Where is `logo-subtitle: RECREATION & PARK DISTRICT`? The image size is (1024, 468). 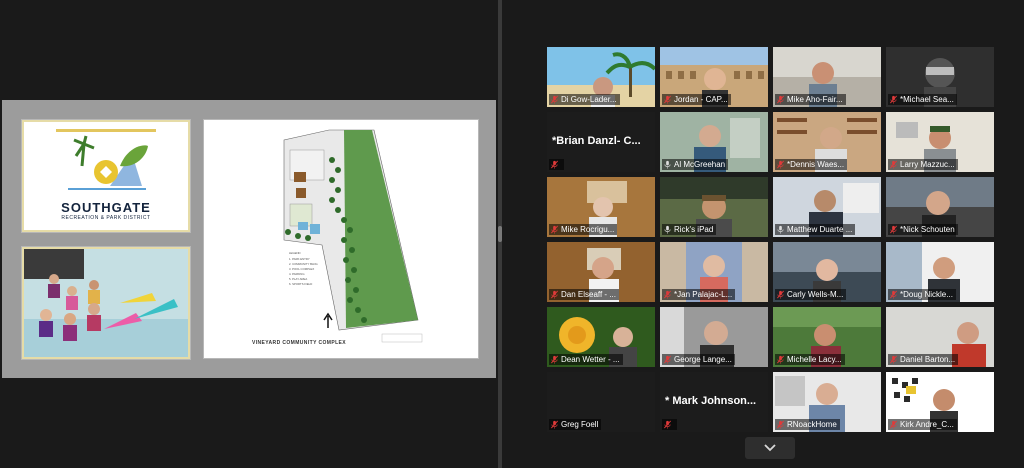
logo-subtitle: RECREATION & PARK DISTRICT is located at coordinates (106, 218).